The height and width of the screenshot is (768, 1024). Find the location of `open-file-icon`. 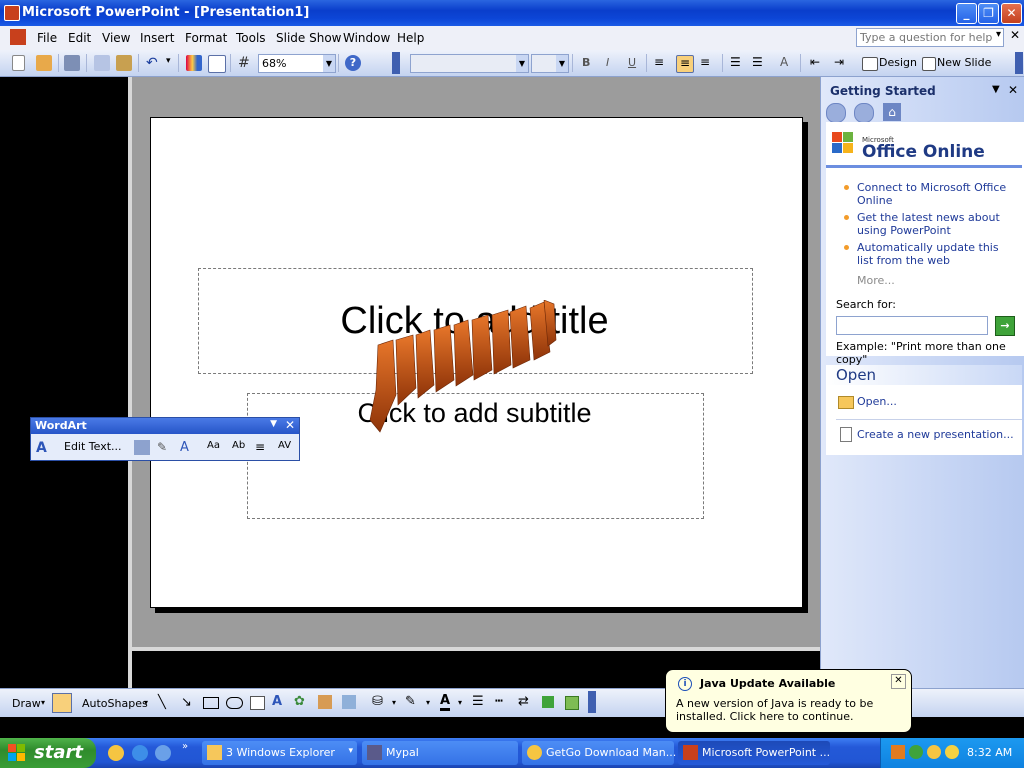

open-file-icon is located at coordinates (44, 63).